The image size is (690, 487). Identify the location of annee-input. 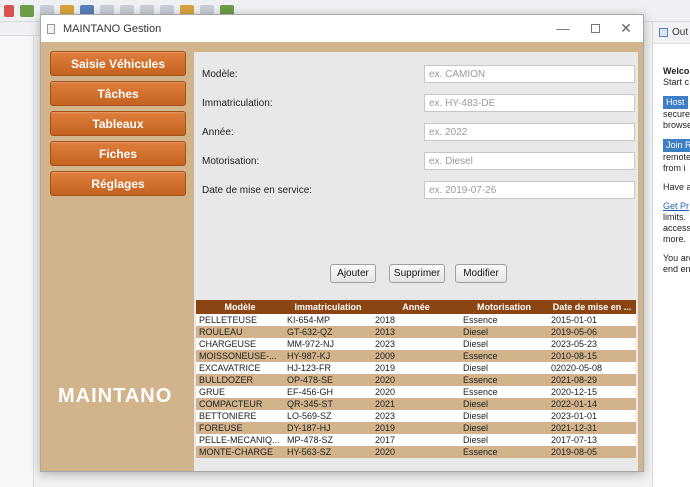
(529, 132).